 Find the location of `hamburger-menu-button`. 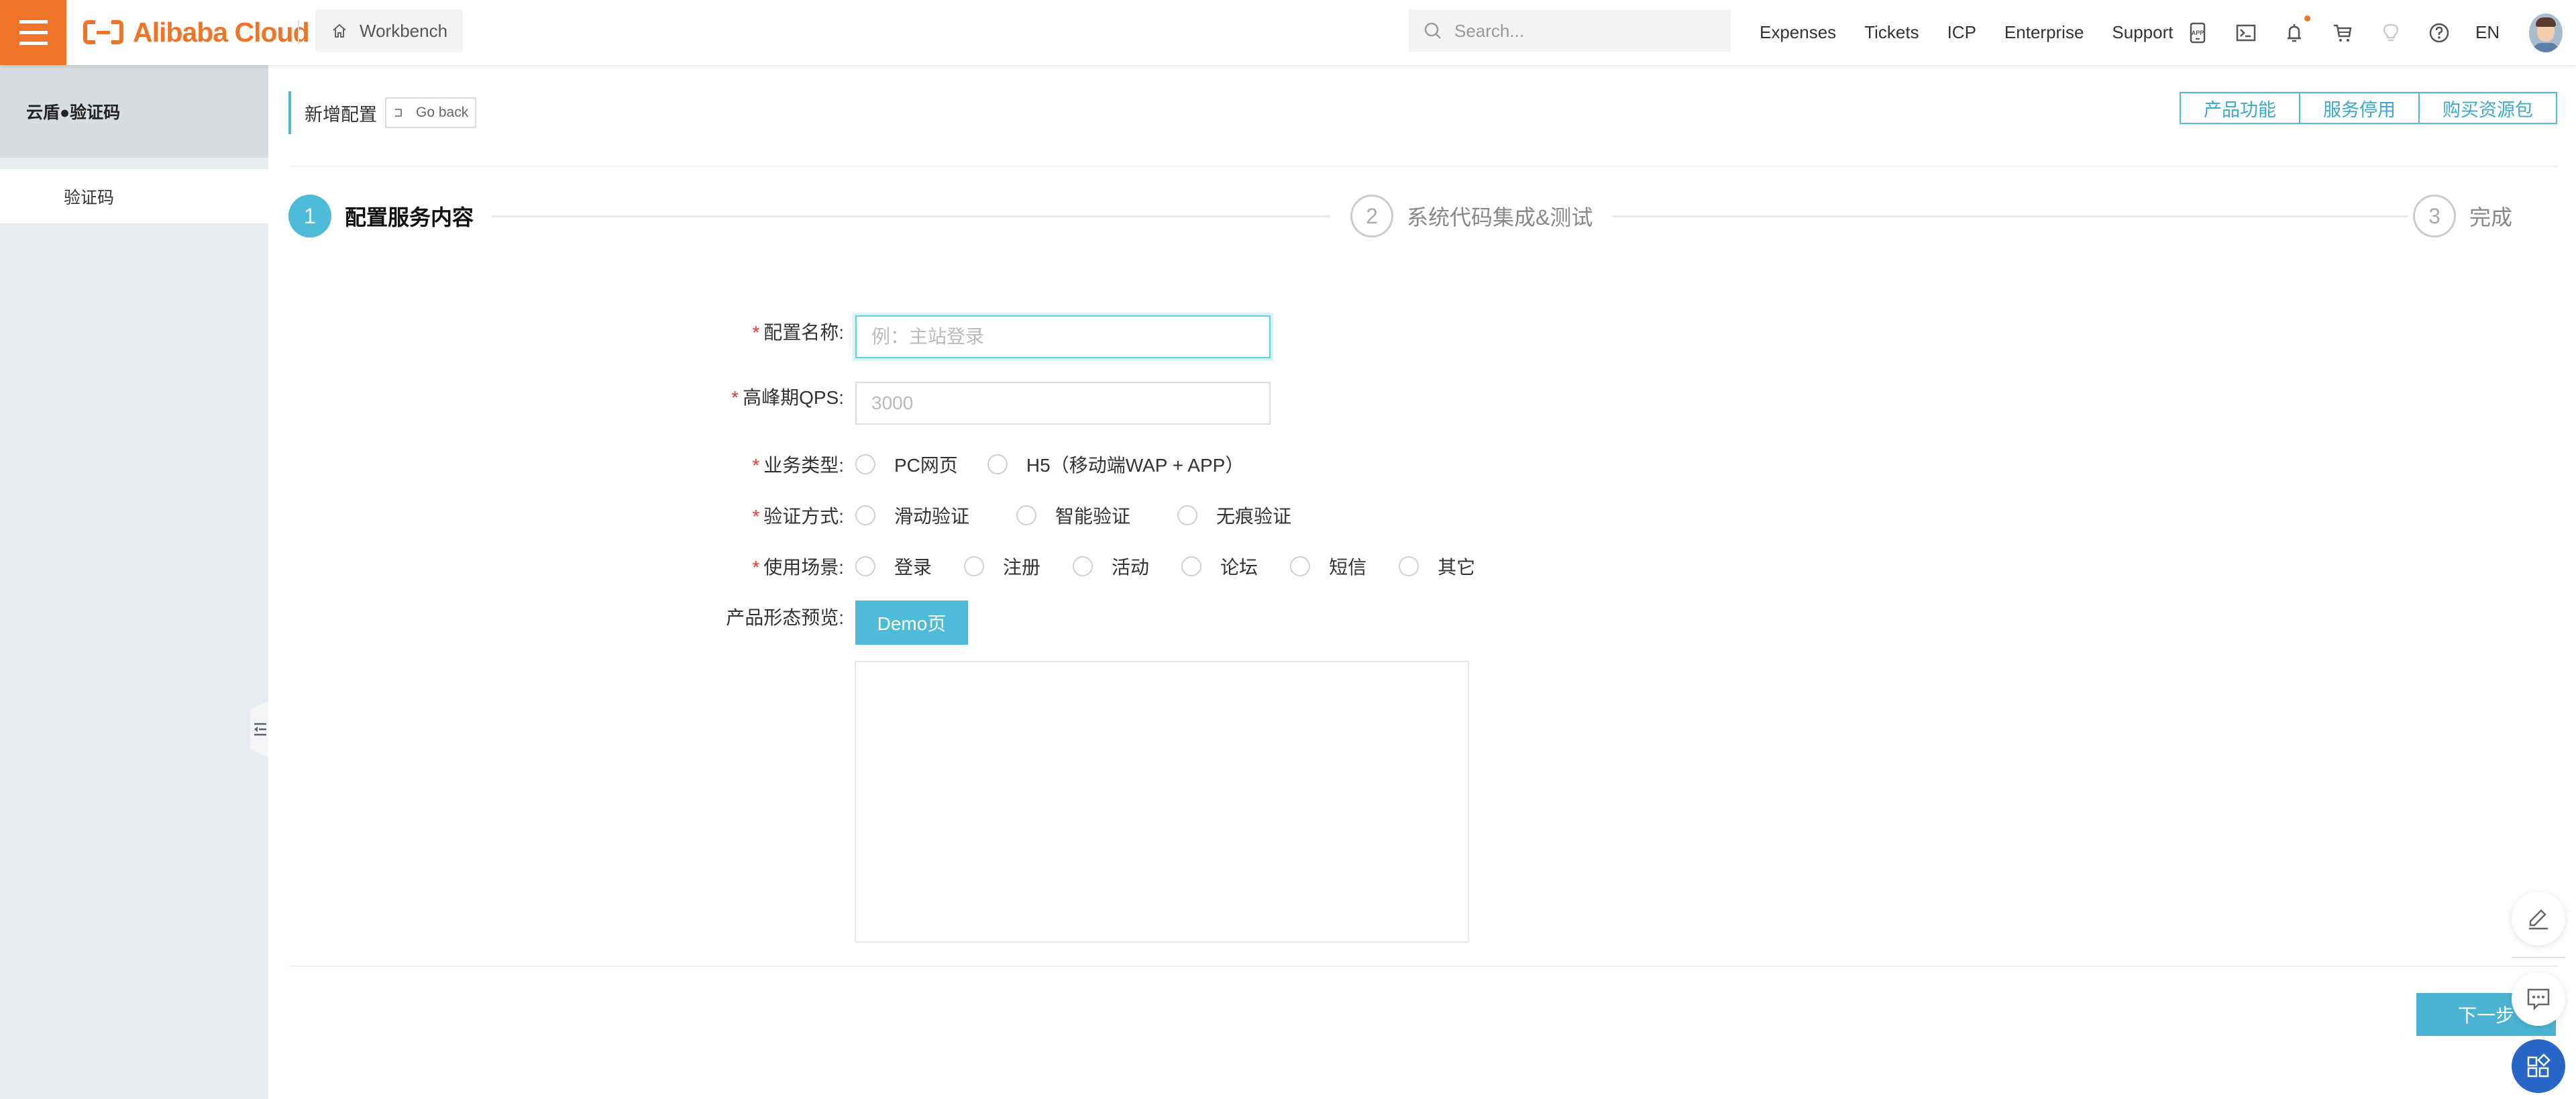

hamburger-menu-button is located at coordinates (33, 32).